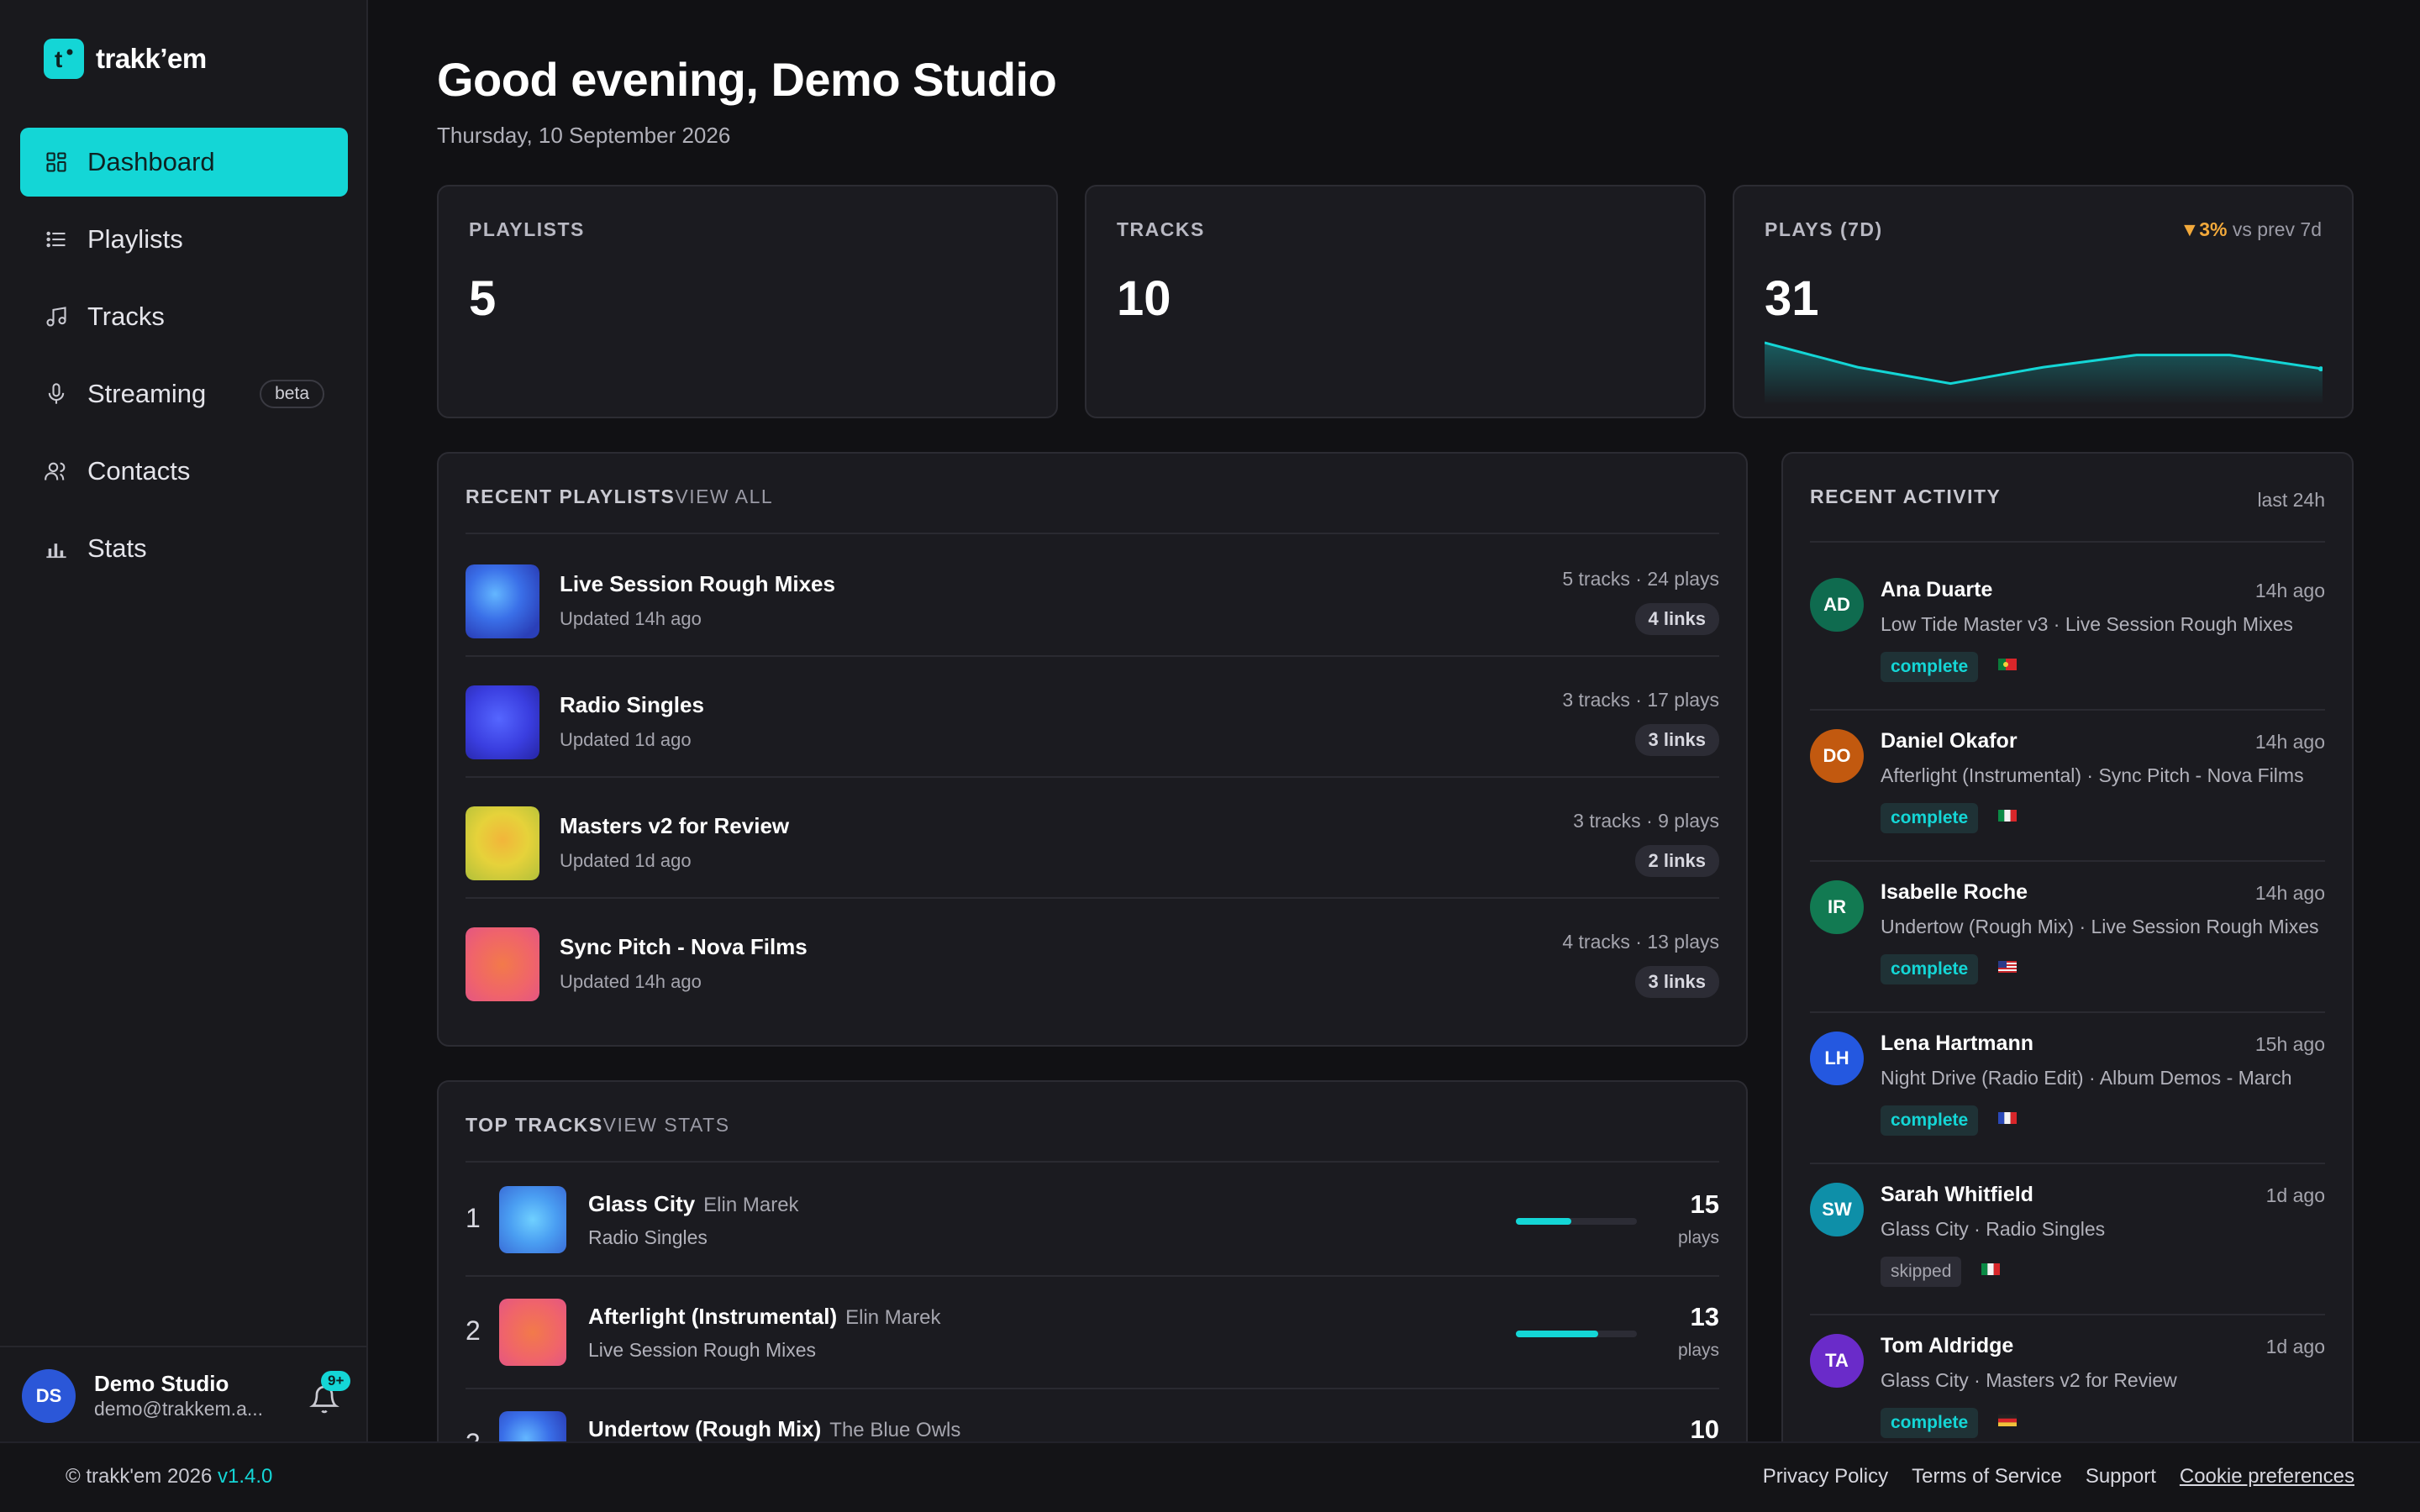 The height and width of the screenshot is (1512, 2420). Describe the element at coordinates (584, 135) in the screenshot. I see `current-date: Thursday, 10 September 2026` at that location.